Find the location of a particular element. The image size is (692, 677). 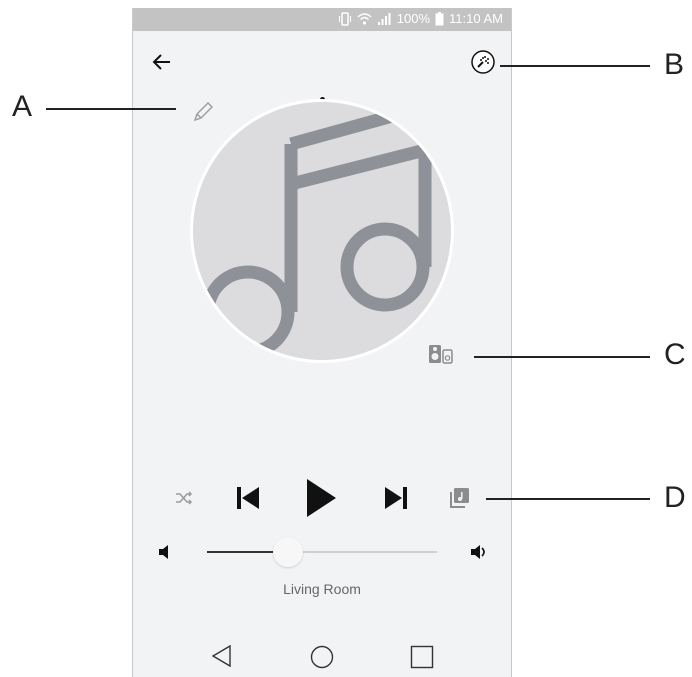

play-icon is located at coordinates (321, 498).